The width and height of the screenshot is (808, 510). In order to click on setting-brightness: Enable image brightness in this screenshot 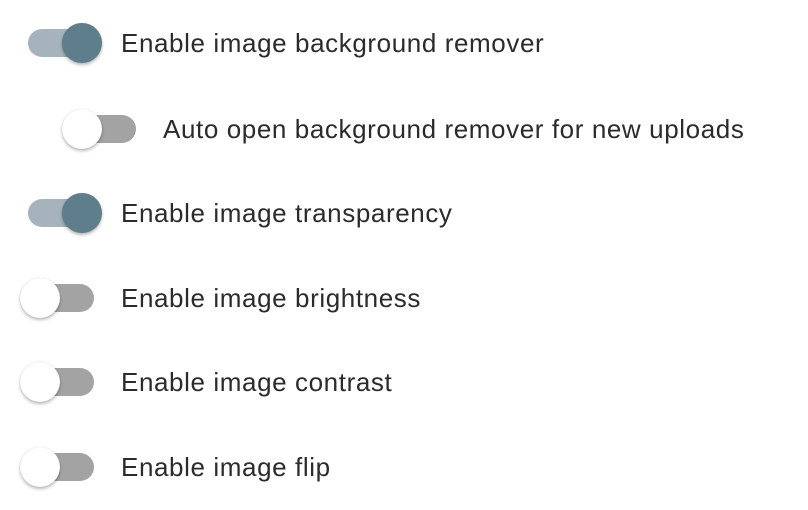, I will do `click(220, 298)`.